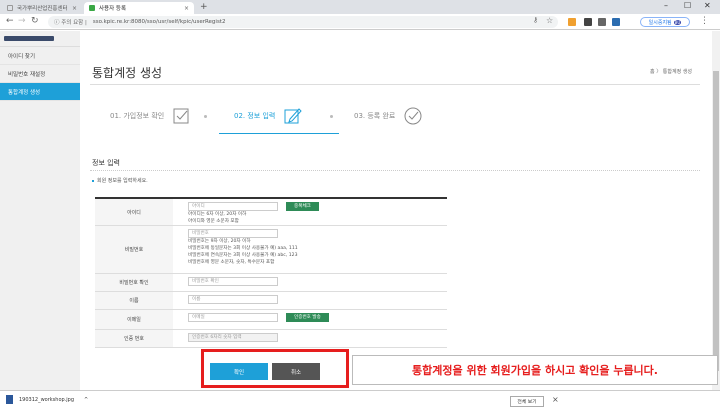  Describe the element at coordinates (113, 9) in the screenshot. I see `tab-title: 사용자 등록` at that location.